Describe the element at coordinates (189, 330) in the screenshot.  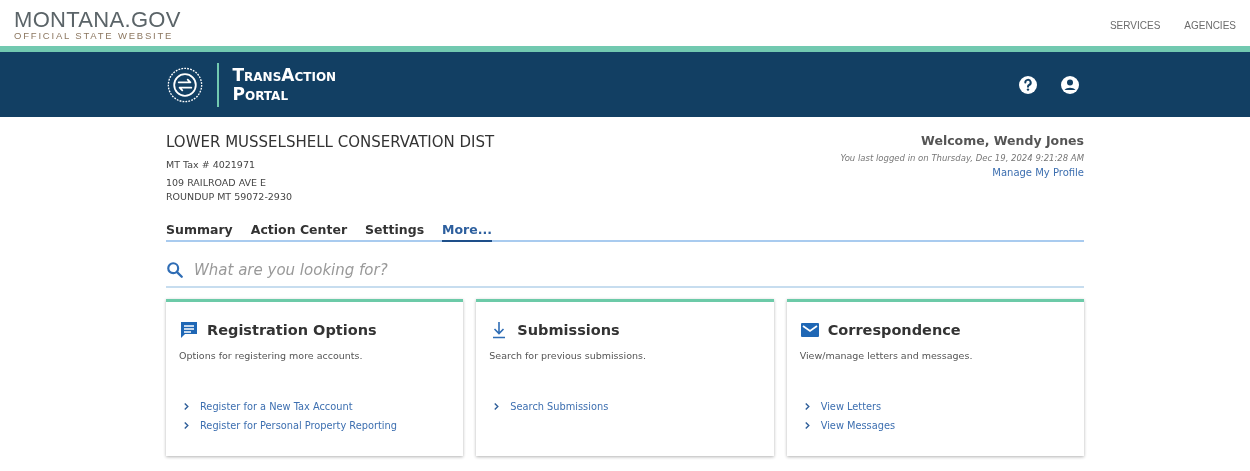
I see `chat-icon` at that location.